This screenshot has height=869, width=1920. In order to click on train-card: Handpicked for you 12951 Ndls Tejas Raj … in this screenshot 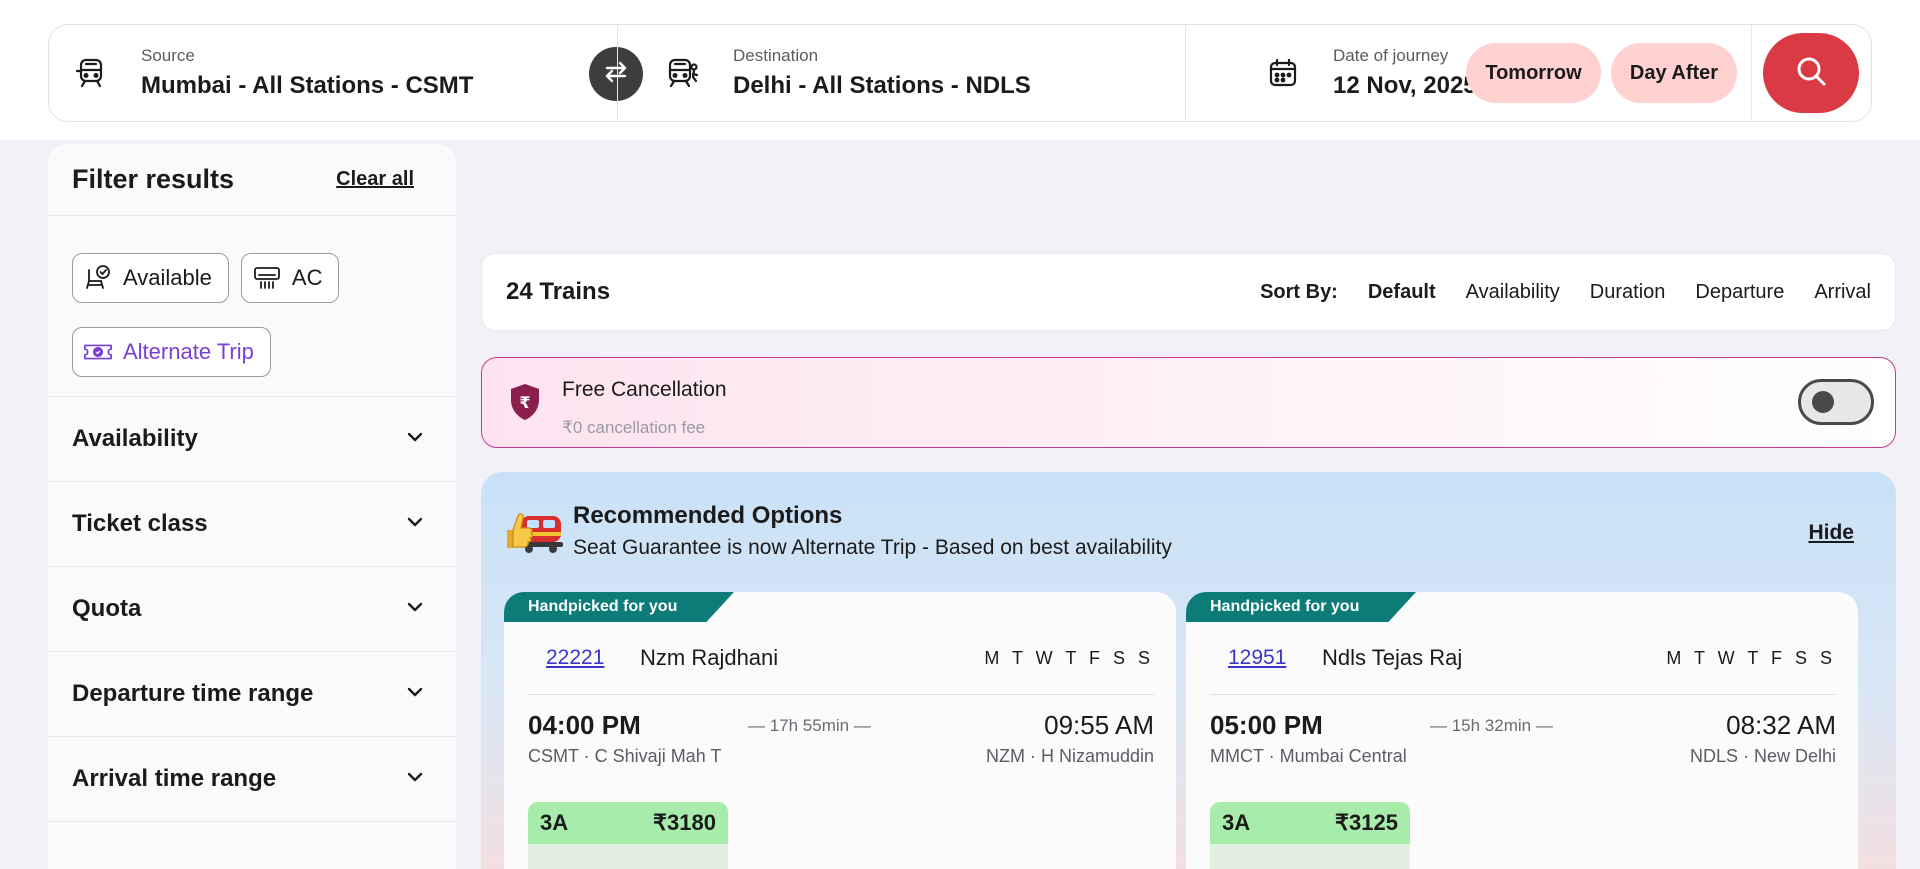, I will do `click(1522, 730)`.